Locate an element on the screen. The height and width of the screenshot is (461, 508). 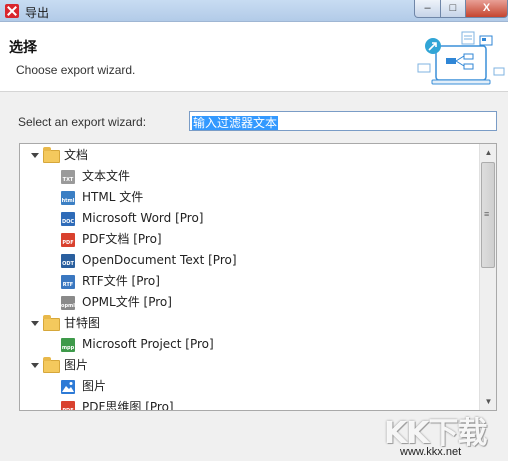
watermark: KK下载 www.kkx.net is located at coordinates (446, 434).